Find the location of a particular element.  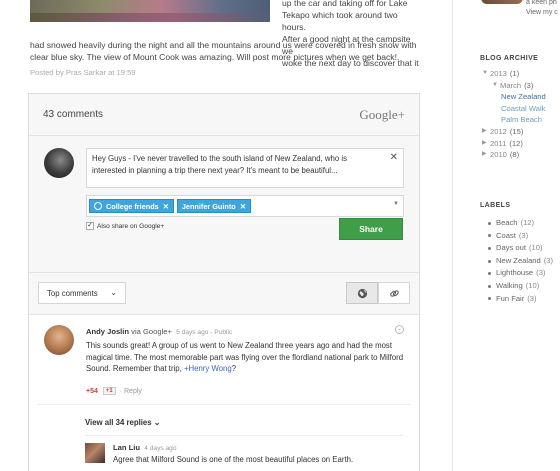

reply-author: Lan Liu is located at coordinates (126, 447).